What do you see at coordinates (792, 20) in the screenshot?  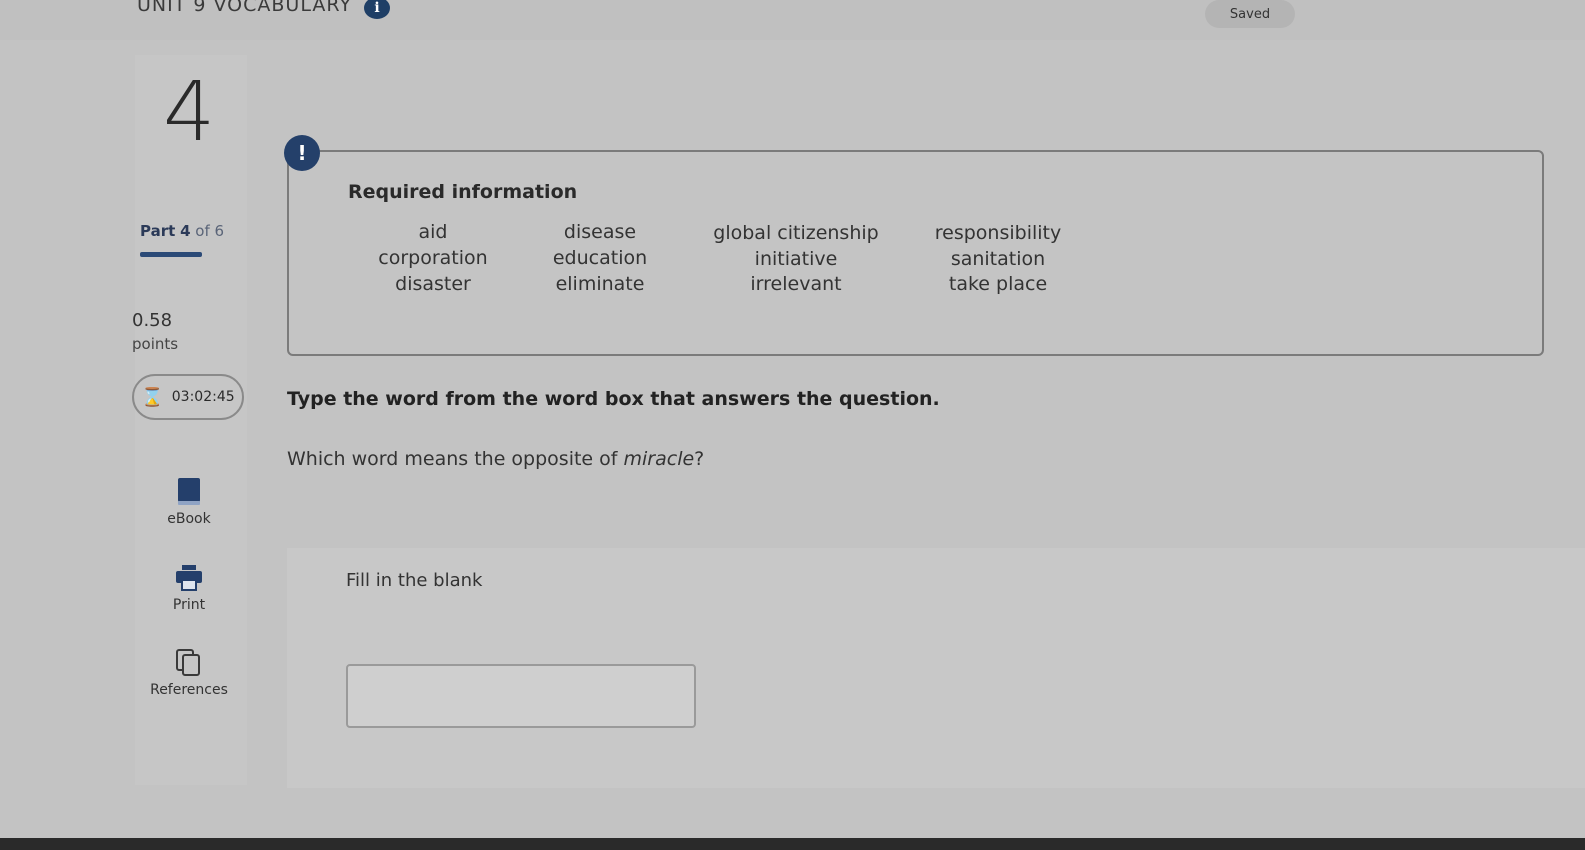 I see `top-bar: UNIT 9 VOCABULARY i Saved` at bounding box center [792, 20].